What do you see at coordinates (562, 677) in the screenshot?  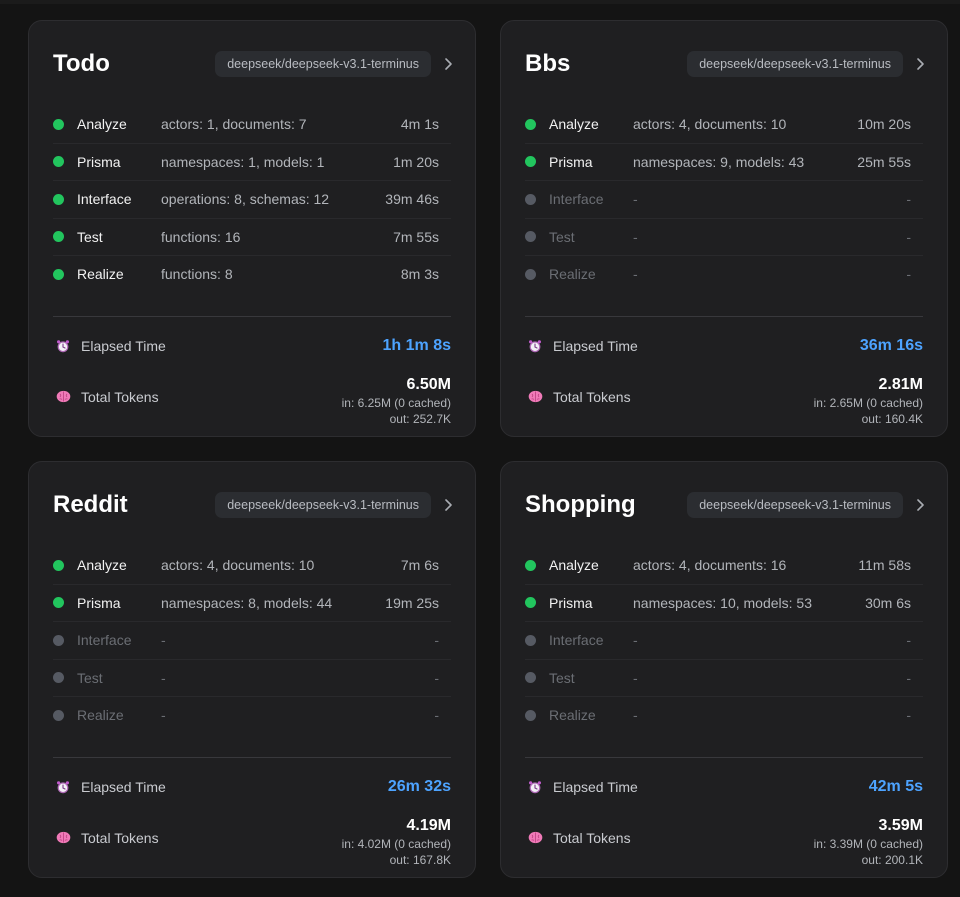 I see `phase-name: Test` at bounding box center [562, 677].